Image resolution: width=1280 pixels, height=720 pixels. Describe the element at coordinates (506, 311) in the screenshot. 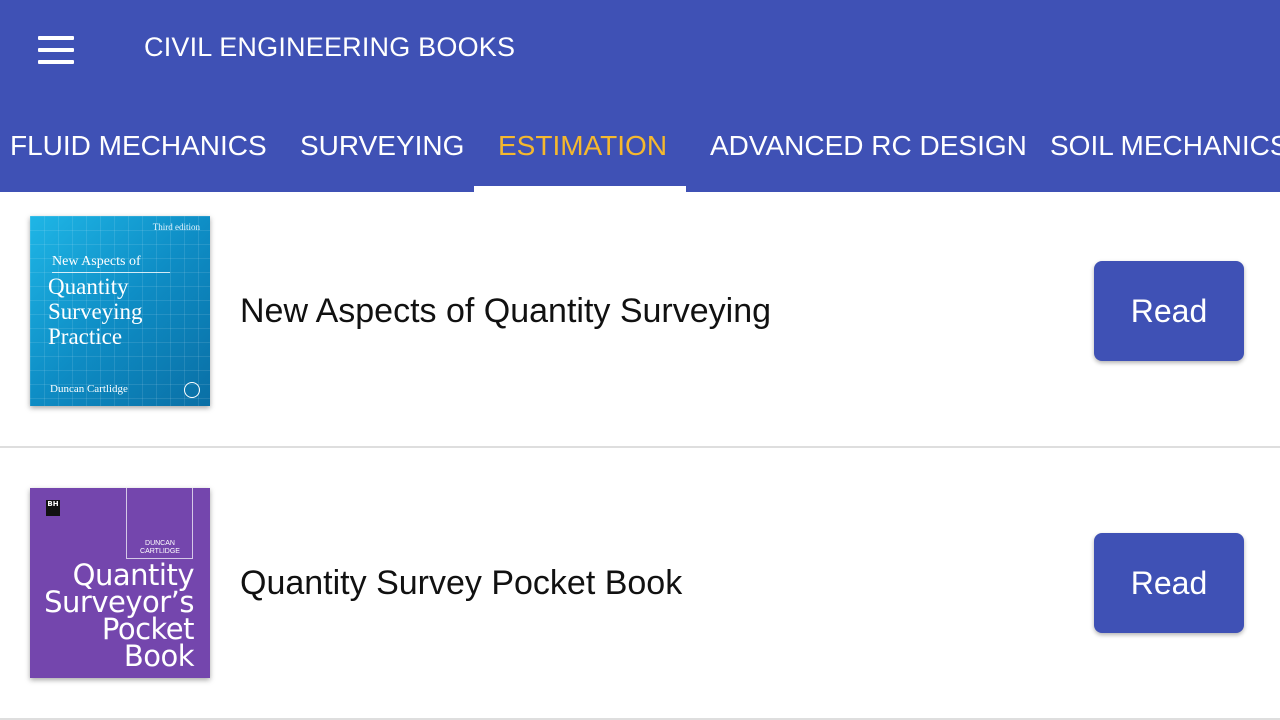

I see `book-title: New Aspects of Quantity Surveying` at that location.